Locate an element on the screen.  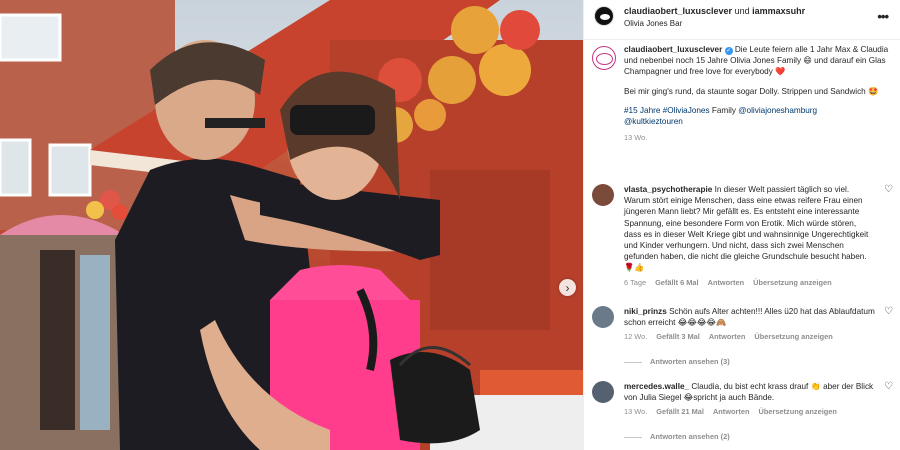
comment-likes: Gefällt 21 Mal is located at coordinates (680, 411).